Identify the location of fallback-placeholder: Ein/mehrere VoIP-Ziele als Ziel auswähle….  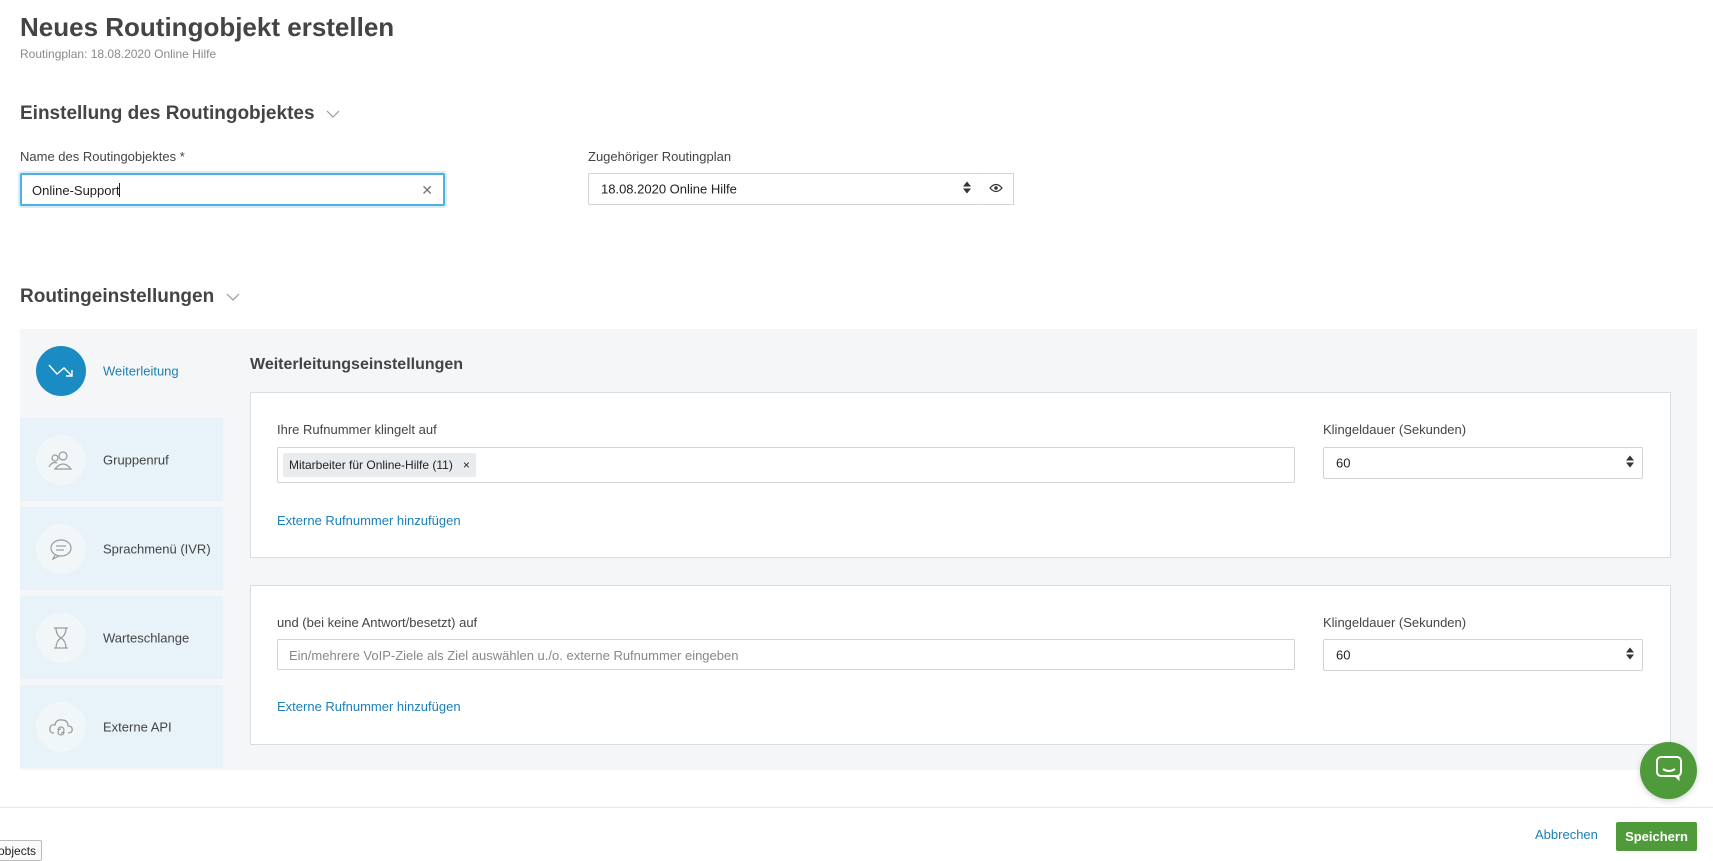
(514, 655).